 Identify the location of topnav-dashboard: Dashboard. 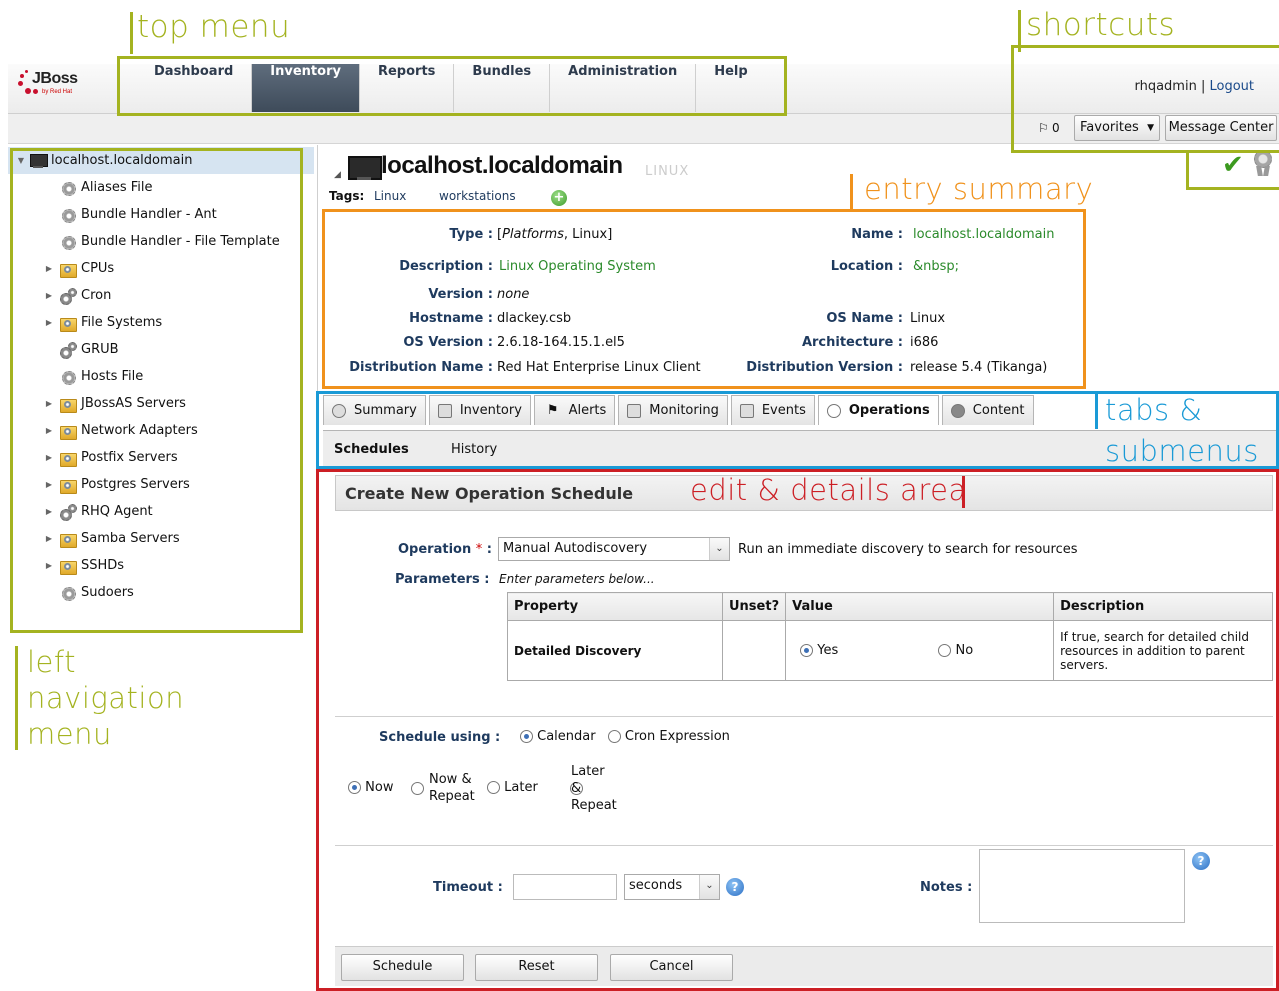
(194, 88).